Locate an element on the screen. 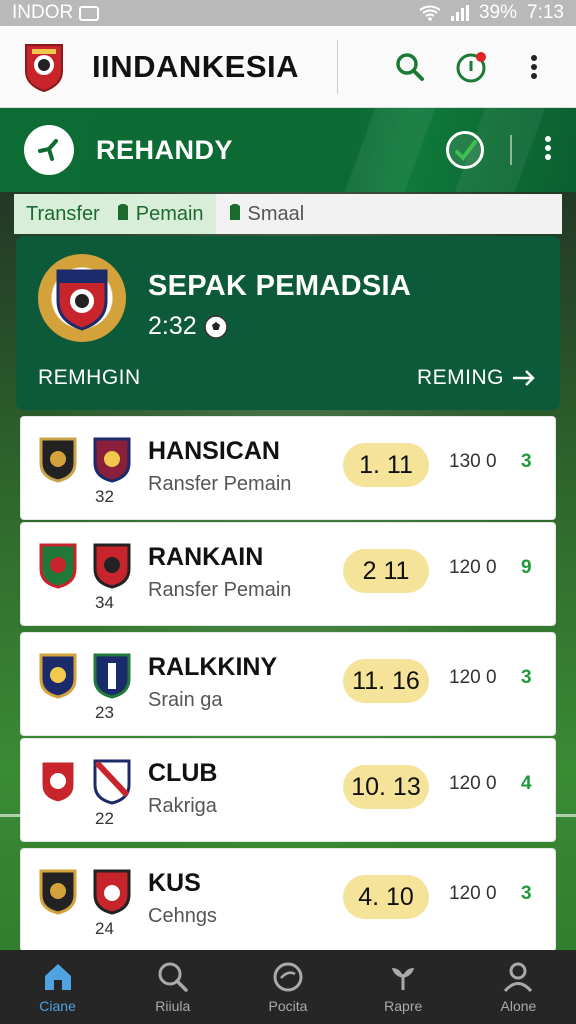 Image resolution: width=576 pixels, height=1024 pixels. row-number: 23 is located at coordinates (104, 712).